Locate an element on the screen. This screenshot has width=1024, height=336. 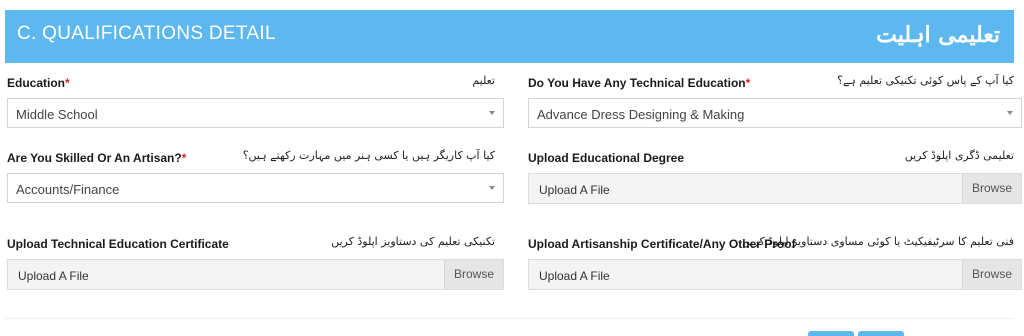
education-label-urdu: تعلیم is located at coordinates (483, 80).